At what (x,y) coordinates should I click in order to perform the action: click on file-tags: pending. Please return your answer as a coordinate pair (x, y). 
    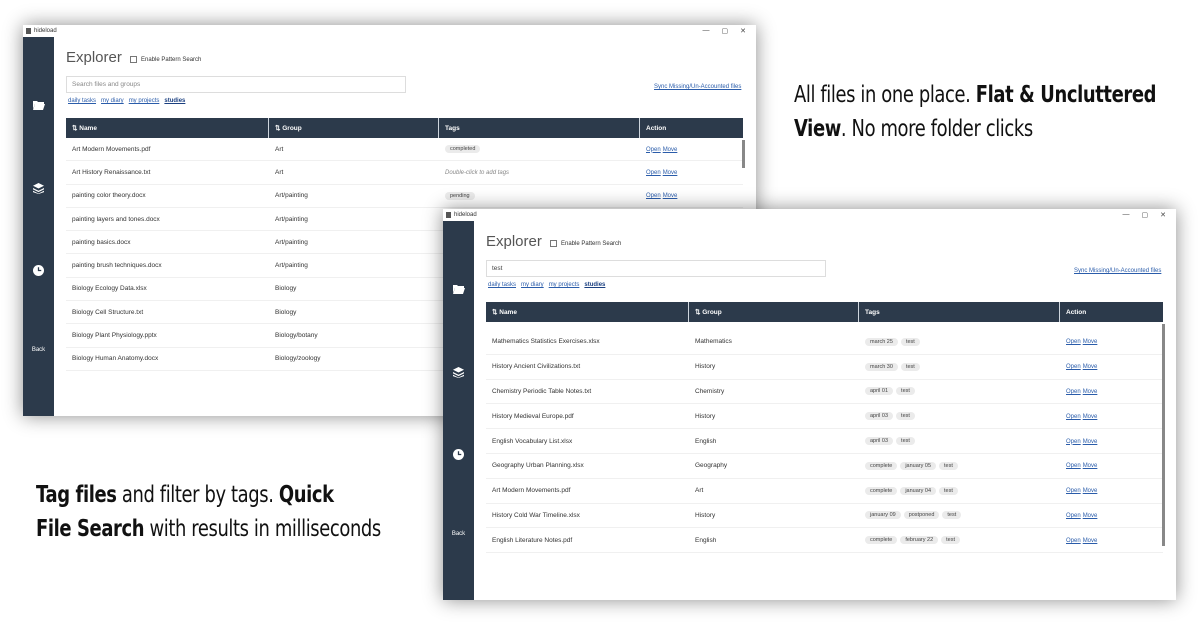
    Looking at the image, I should click on (539, 195).